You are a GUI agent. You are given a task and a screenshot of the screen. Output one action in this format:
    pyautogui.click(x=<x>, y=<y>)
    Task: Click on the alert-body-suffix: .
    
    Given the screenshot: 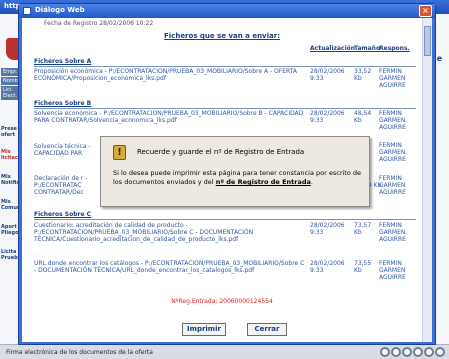 What is the action you would take?
    pyautogui.click(x=311, y=182)
    